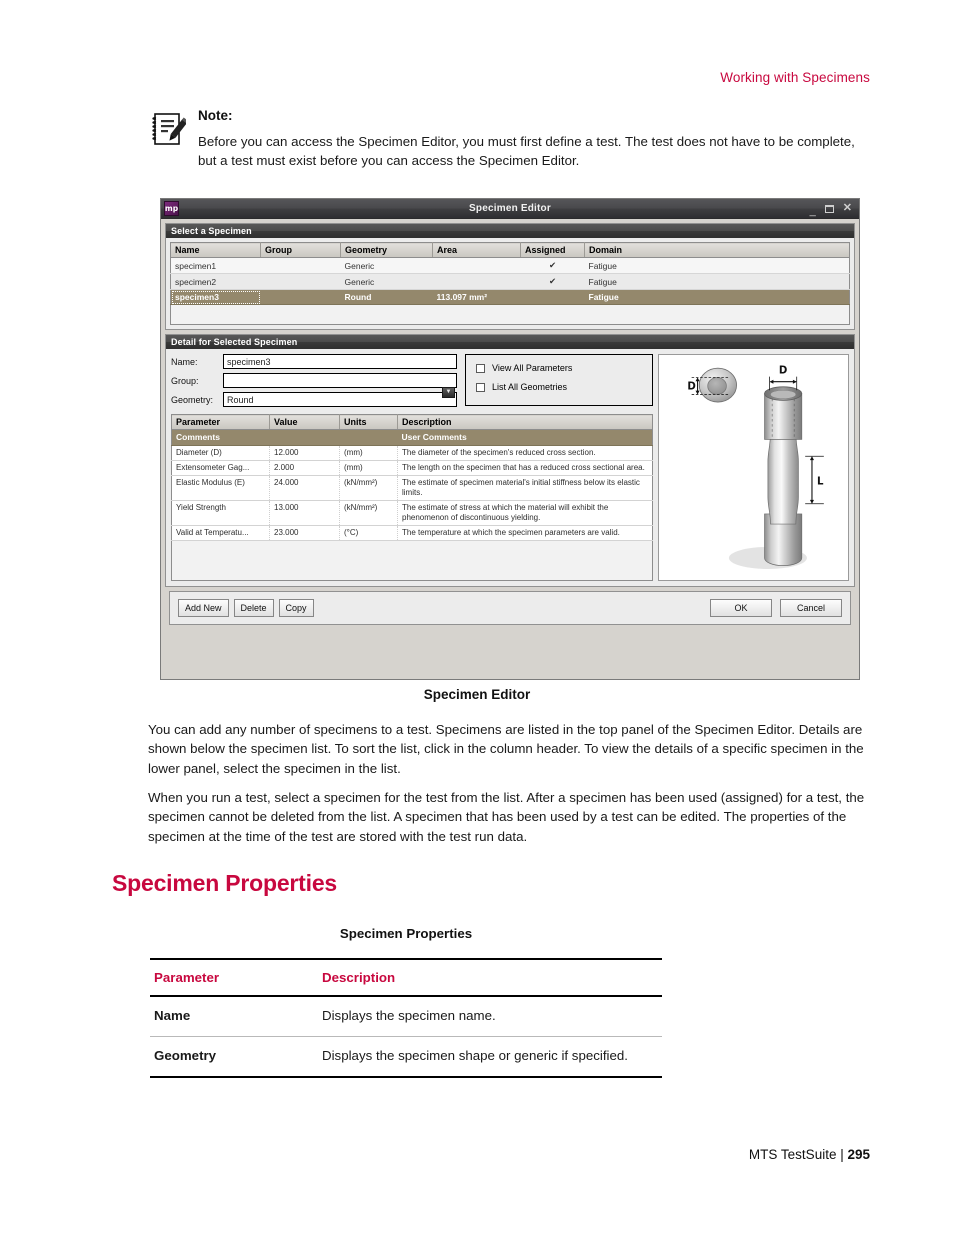 The height and width of the screenshot is (1235, 954). What do you see at coordinates (220, 488) in the screenshot?
I see `cell-parameter: Elastic Modulus (E)` at bounding box center [220, 488].